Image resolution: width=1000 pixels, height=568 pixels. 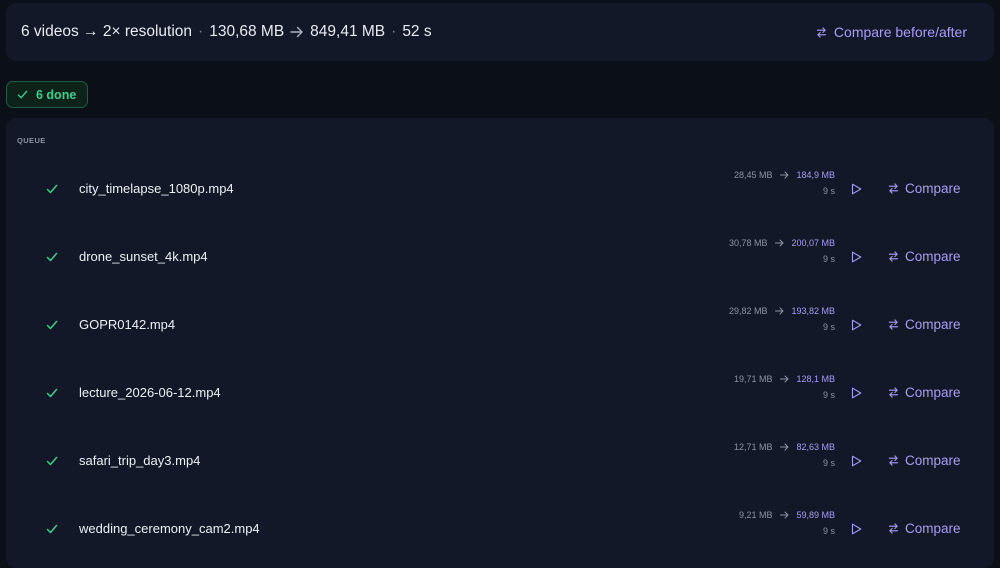 I want to click on compare-before-after-button: Compare before/after, so click(x=891, y=32).